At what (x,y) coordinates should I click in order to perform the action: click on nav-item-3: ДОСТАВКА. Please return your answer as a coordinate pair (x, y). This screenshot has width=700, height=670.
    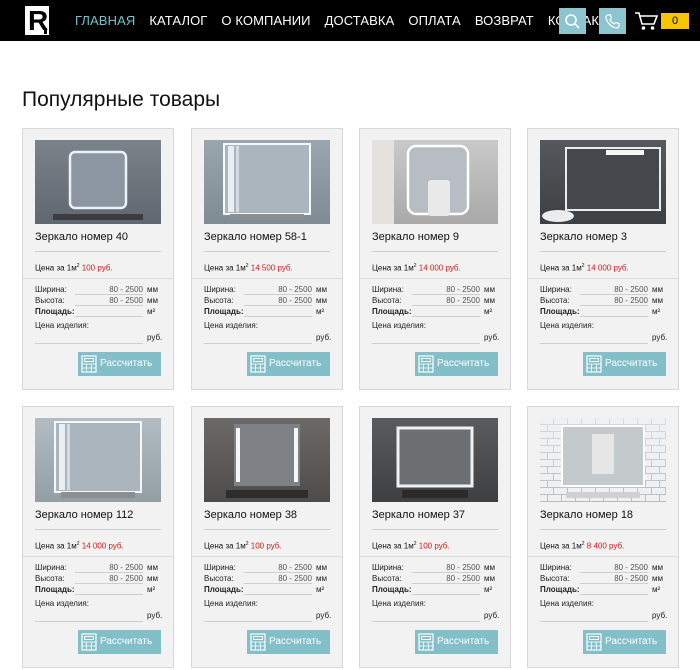
    Looking at the image, I should click on (360, 20).